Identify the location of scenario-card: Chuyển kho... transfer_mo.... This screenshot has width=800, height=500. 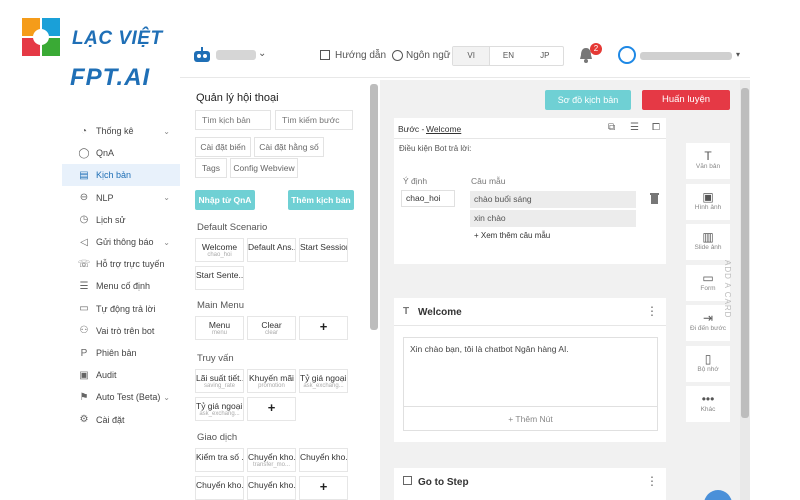
(271, 460).